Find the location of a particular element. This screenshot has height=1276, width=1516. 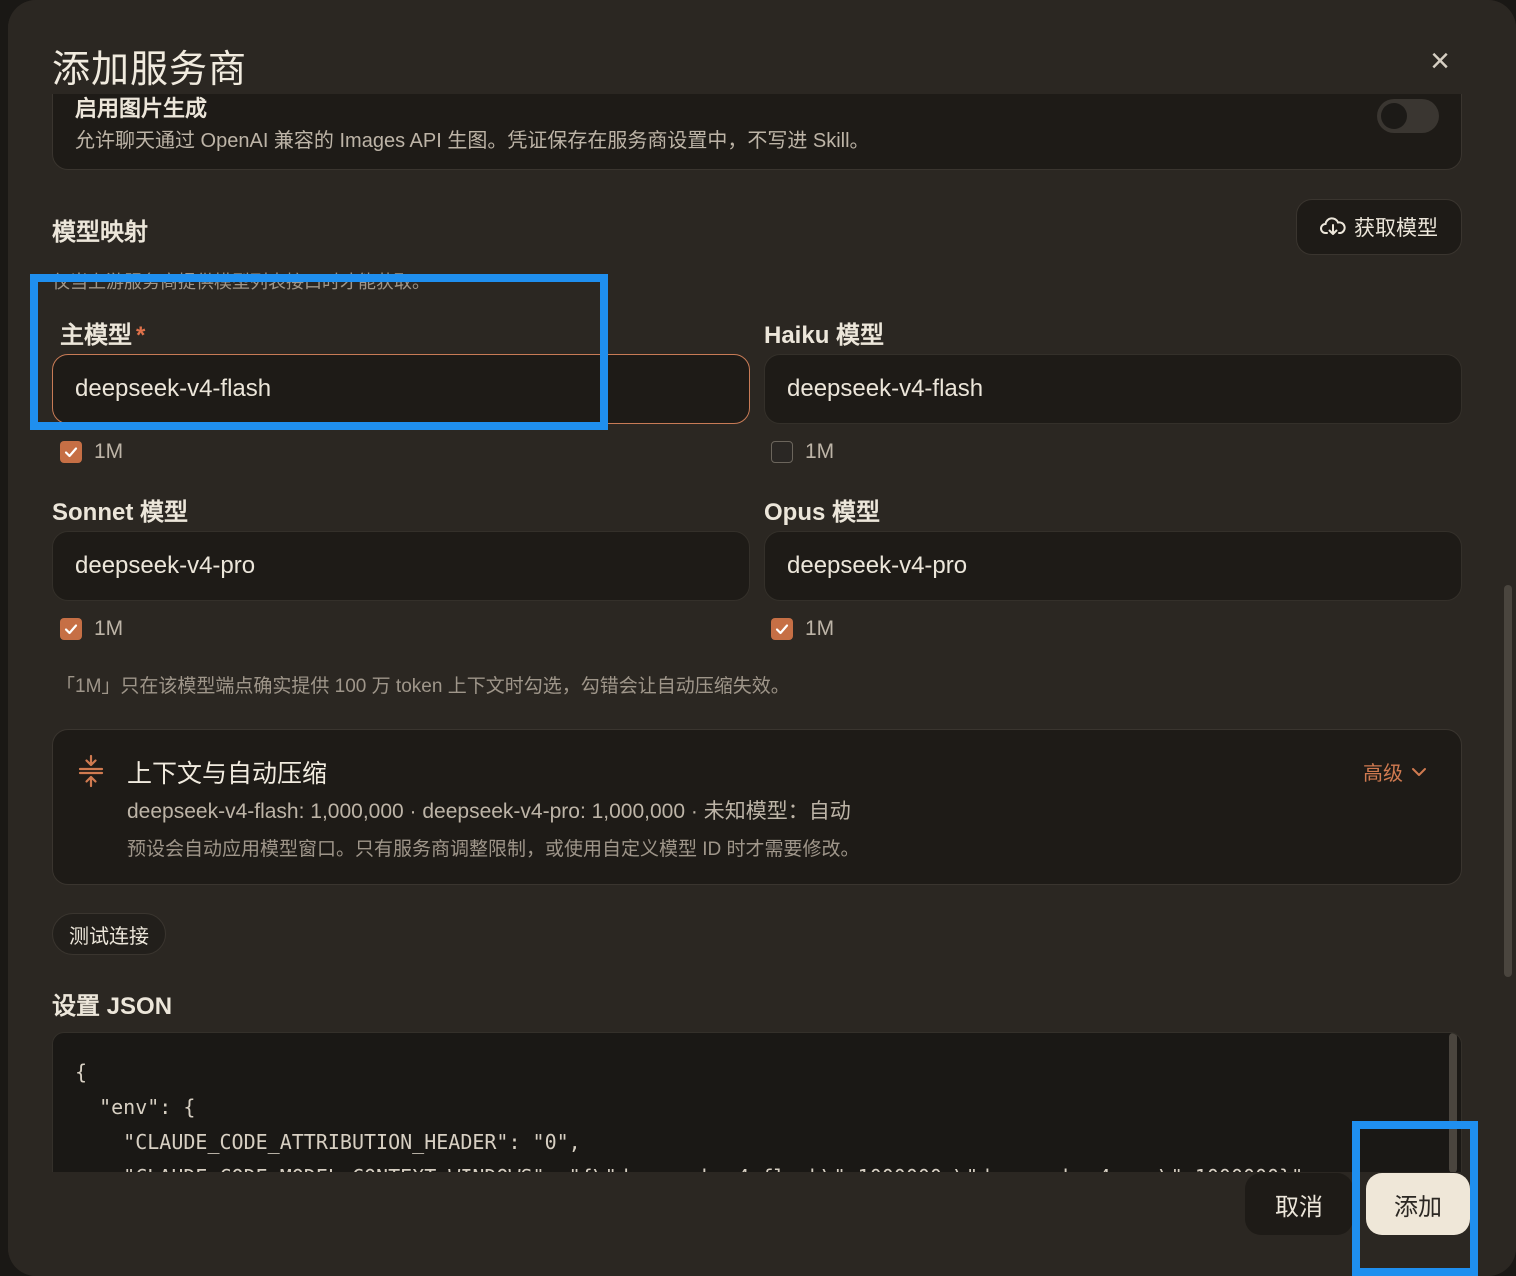

json-scrollbar is located at coordinates (1453, 1102).